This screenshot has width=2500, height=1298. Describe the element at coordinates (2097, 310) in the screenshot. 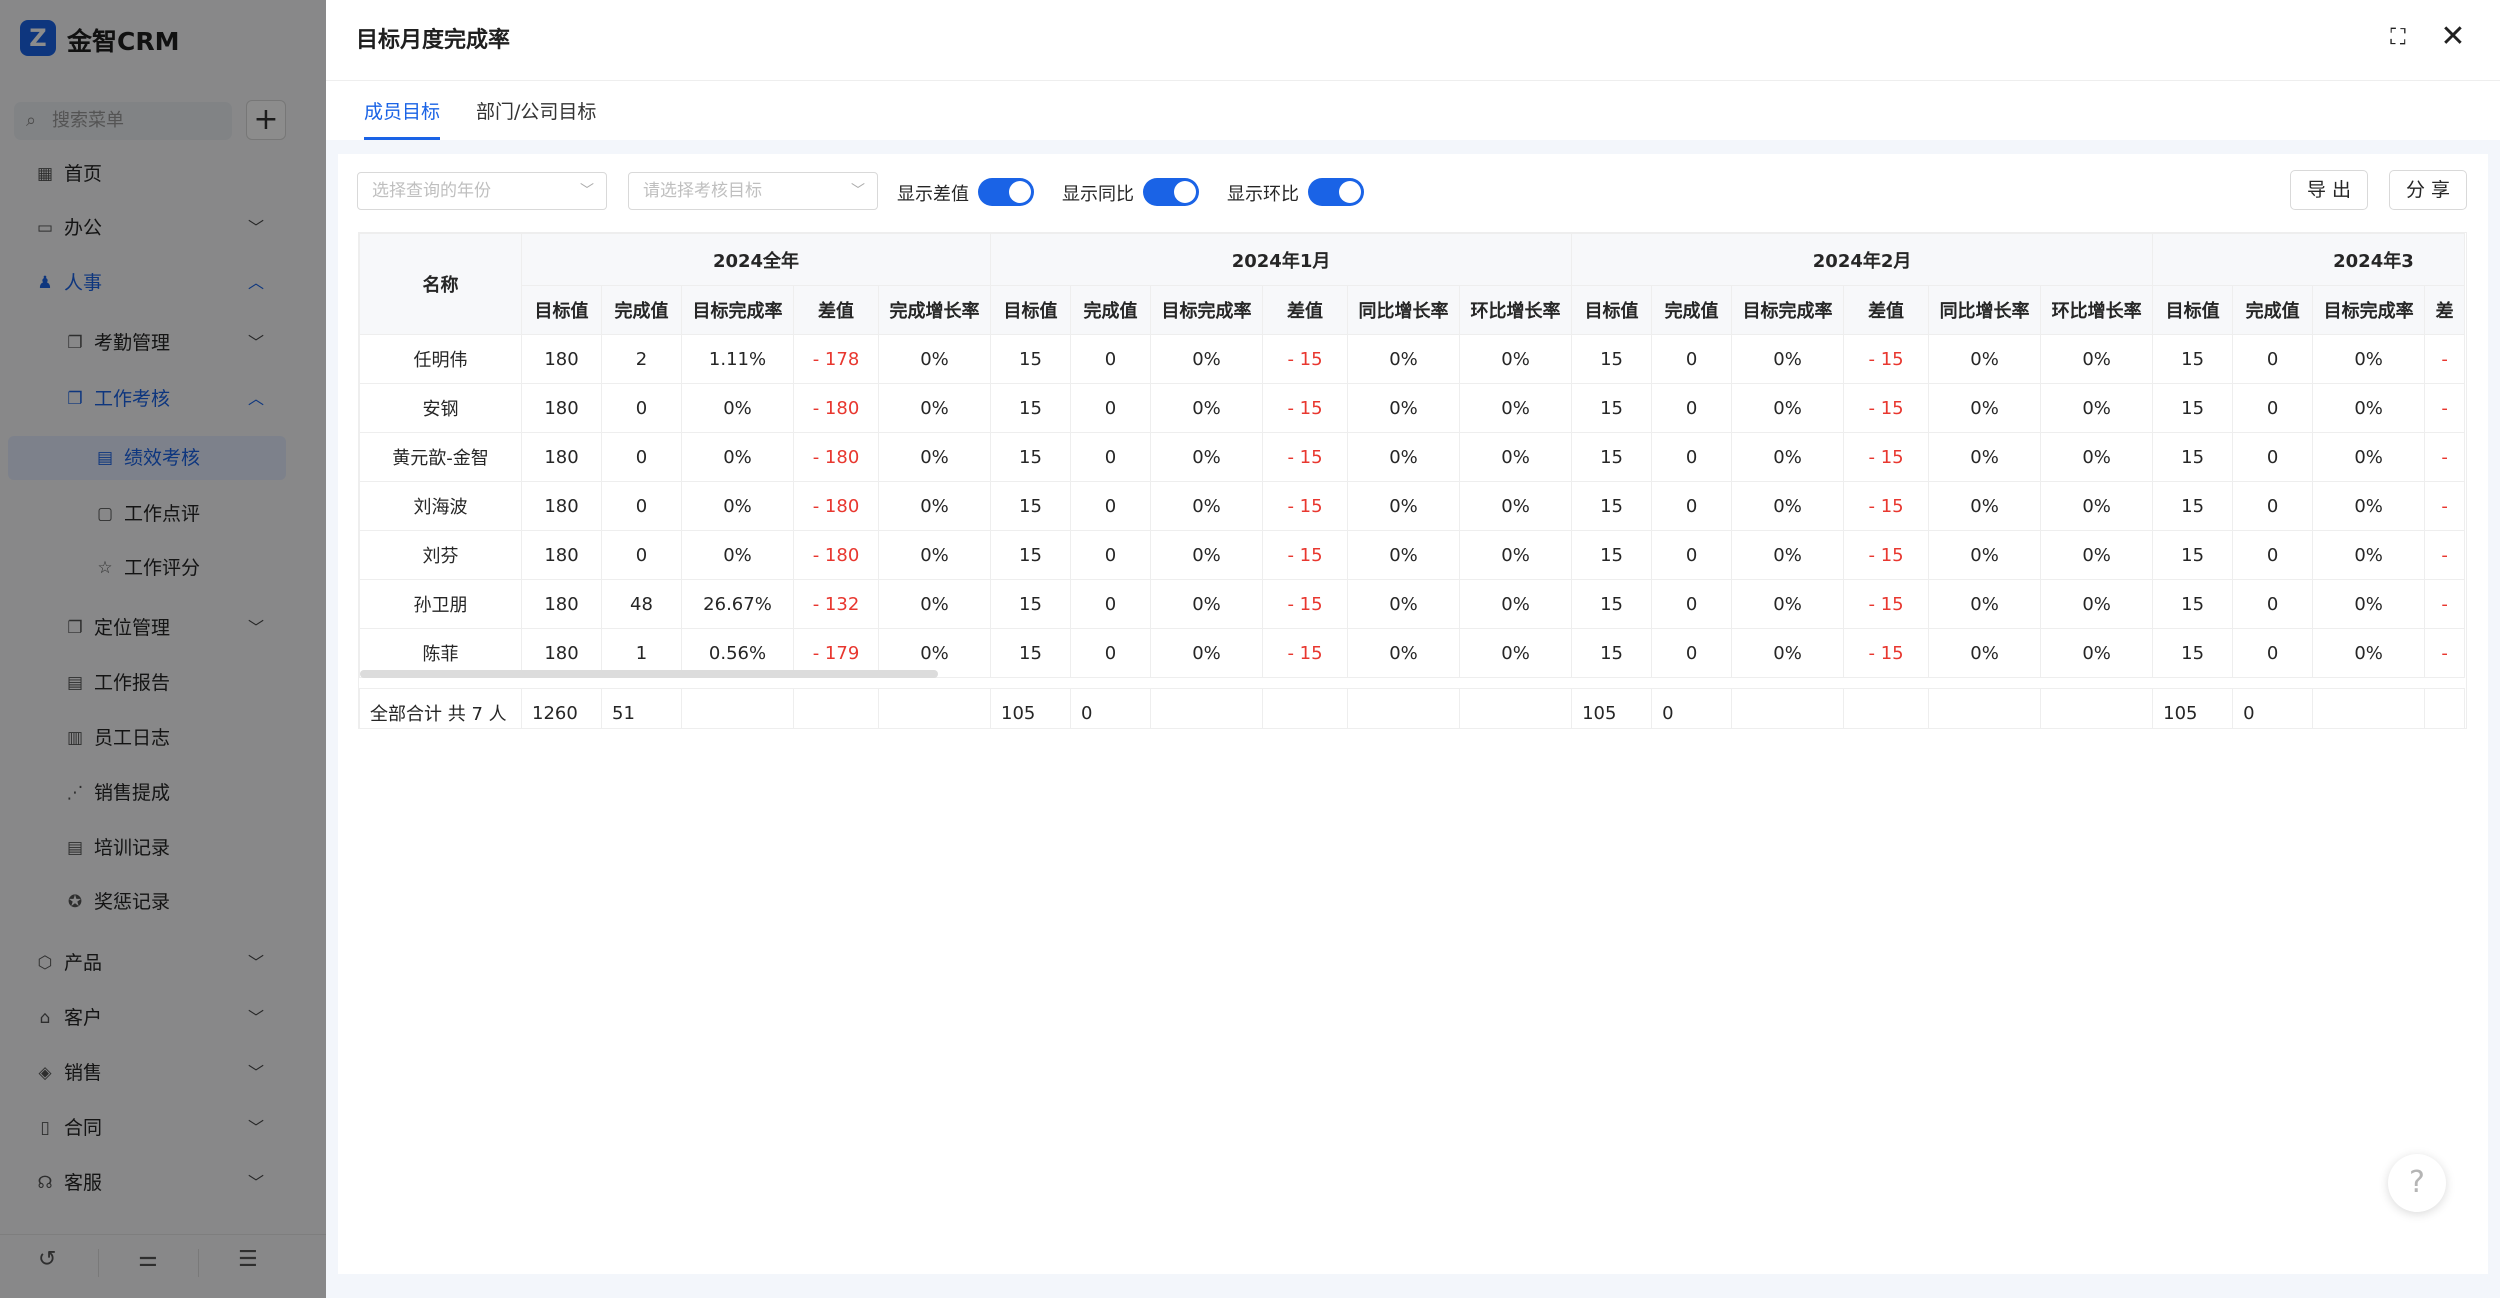

I see `column-header: 环比增长率` at that location.